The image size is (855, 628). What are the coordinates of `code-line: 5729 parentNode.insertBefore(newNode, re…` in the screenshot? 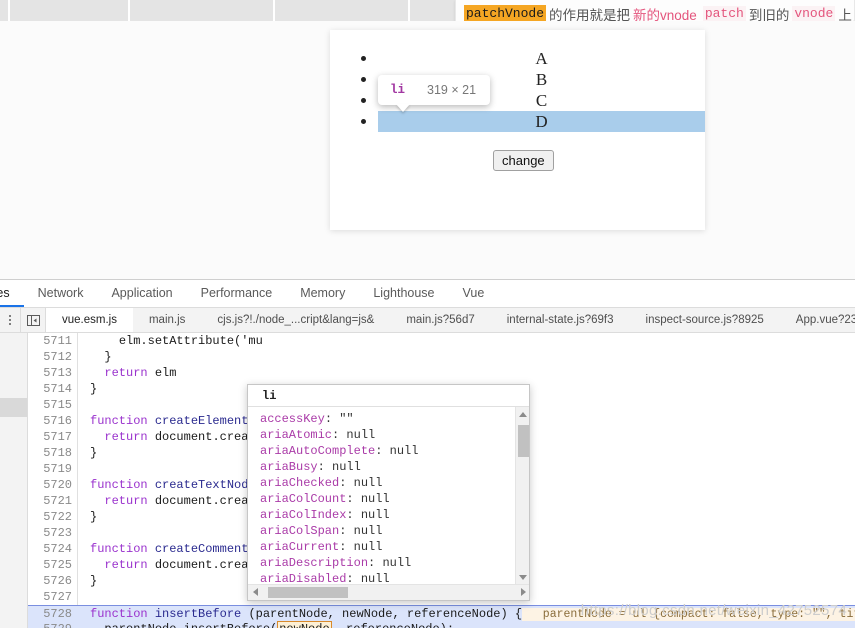 It's located at (441, 624).